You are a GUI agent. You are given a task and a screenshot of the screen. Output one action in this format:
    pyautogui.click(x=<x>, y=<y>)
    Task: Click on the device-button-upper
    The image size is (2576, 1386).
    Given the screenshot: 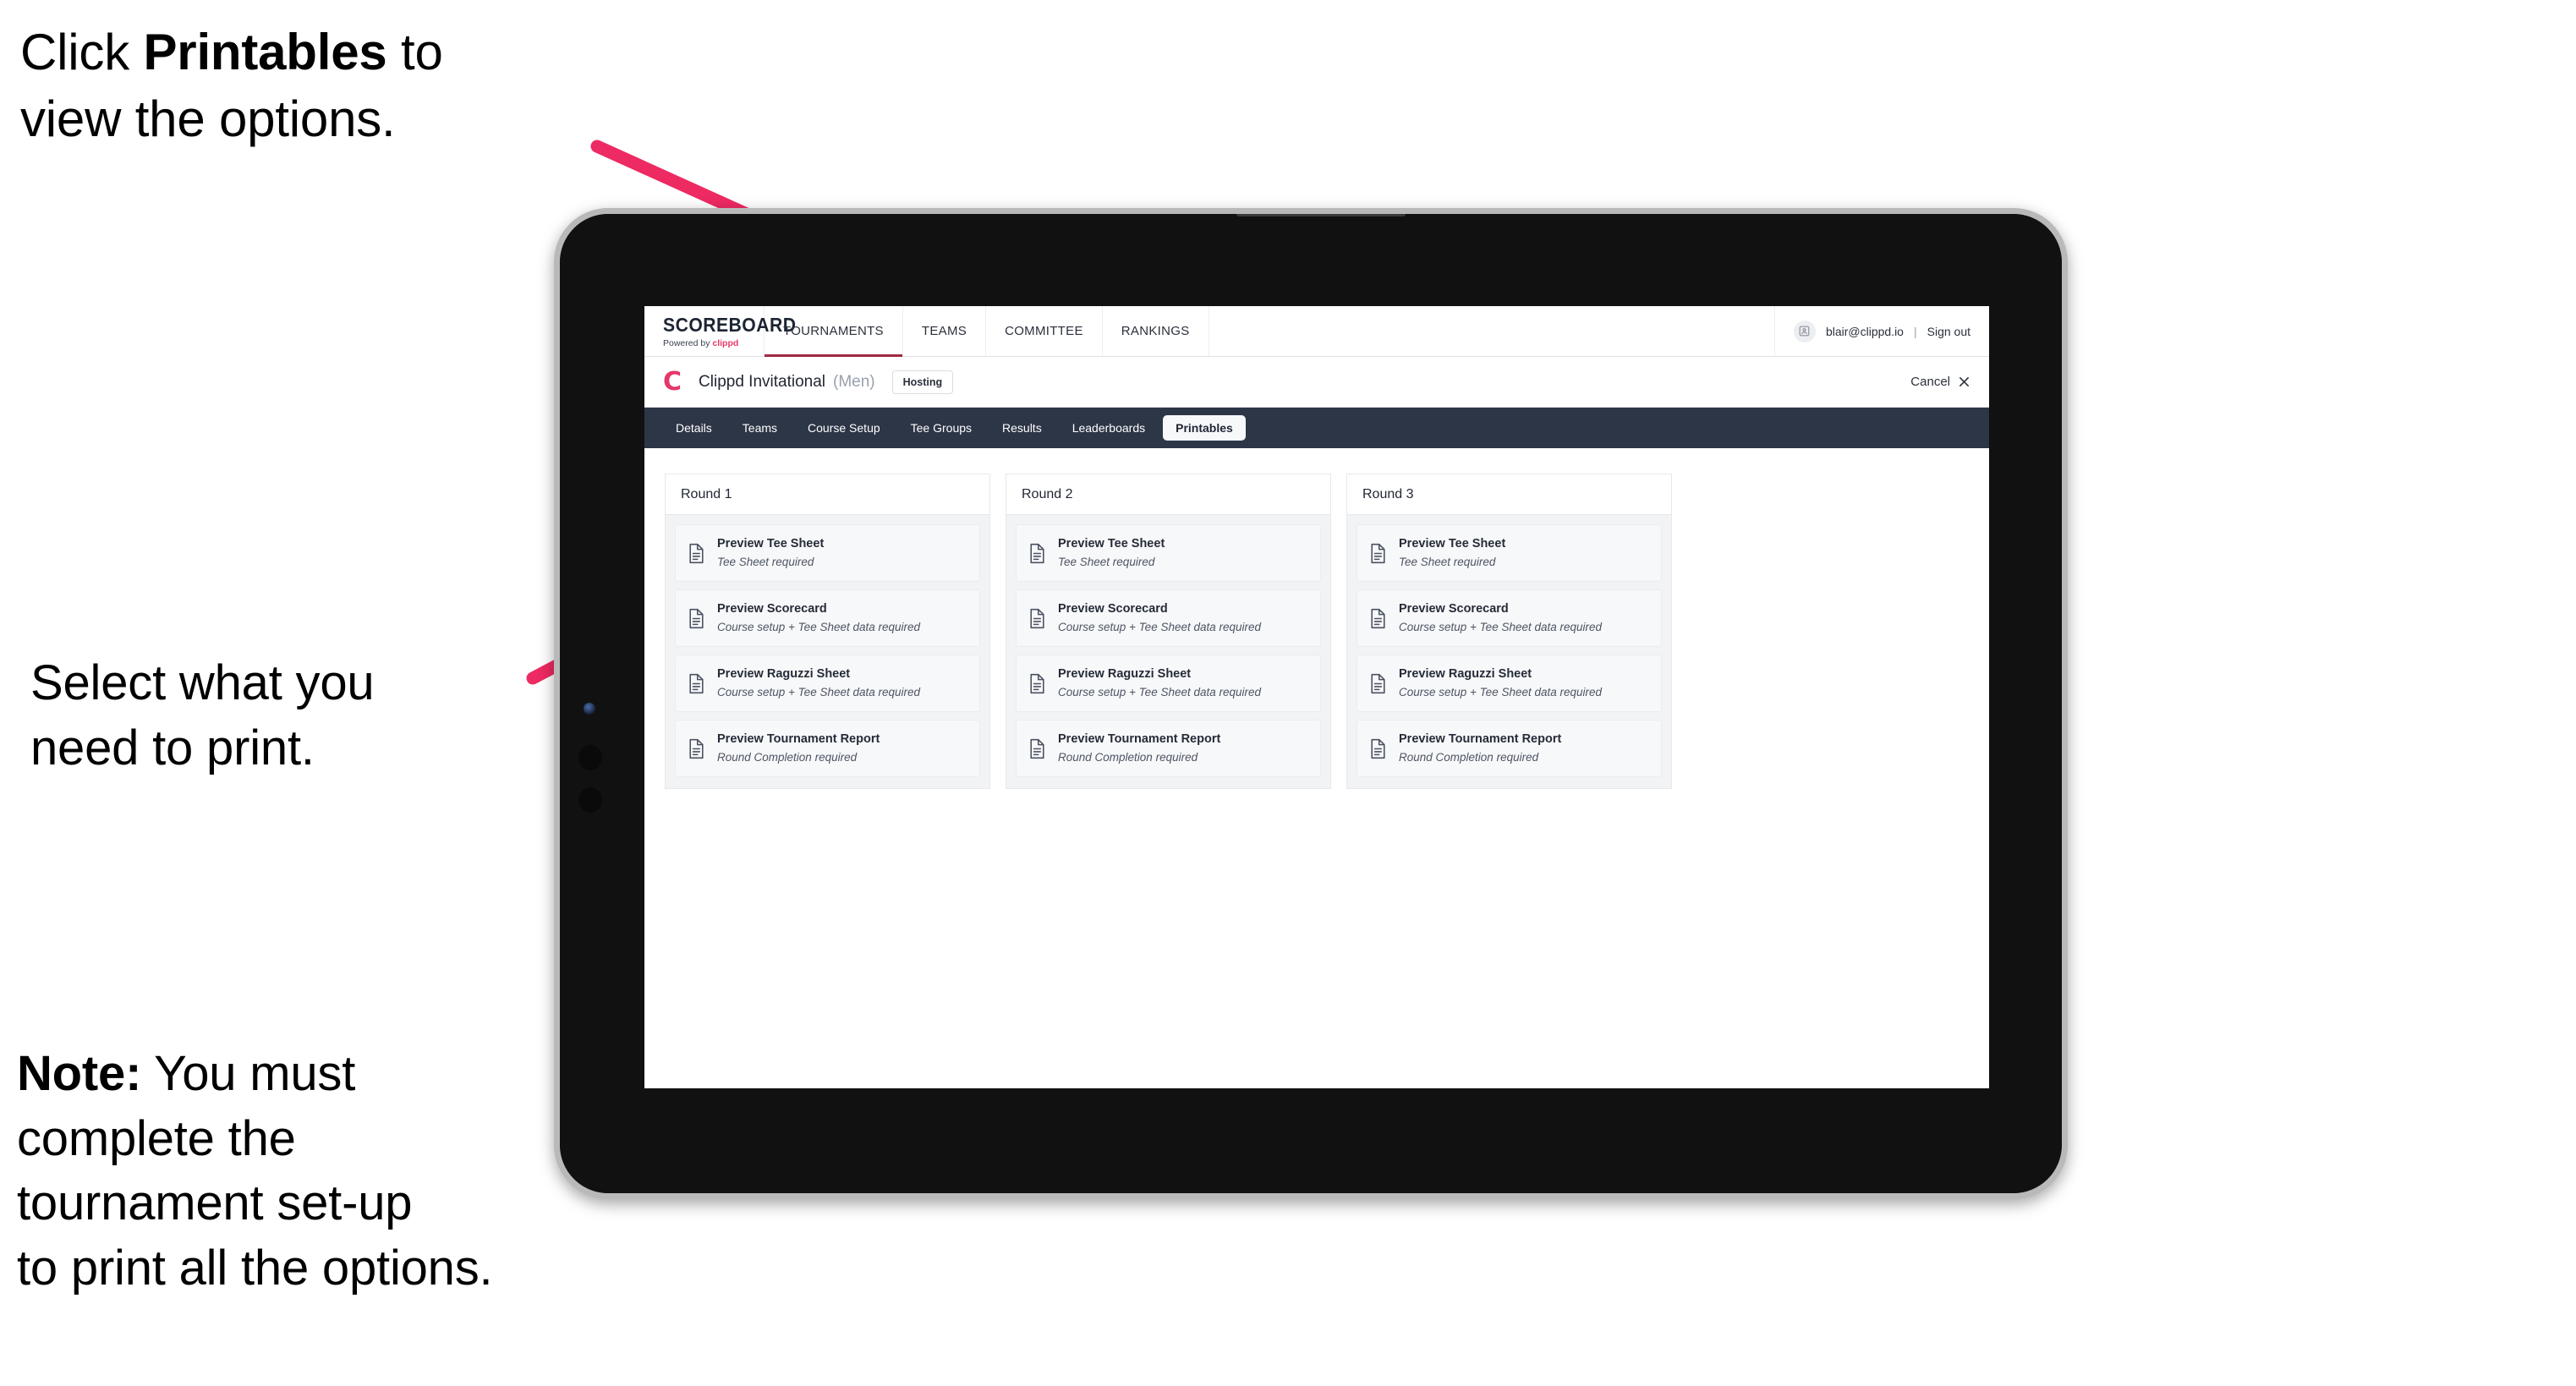 What is the action you would take?
    pyautogui.click(x=590, y=757)
    